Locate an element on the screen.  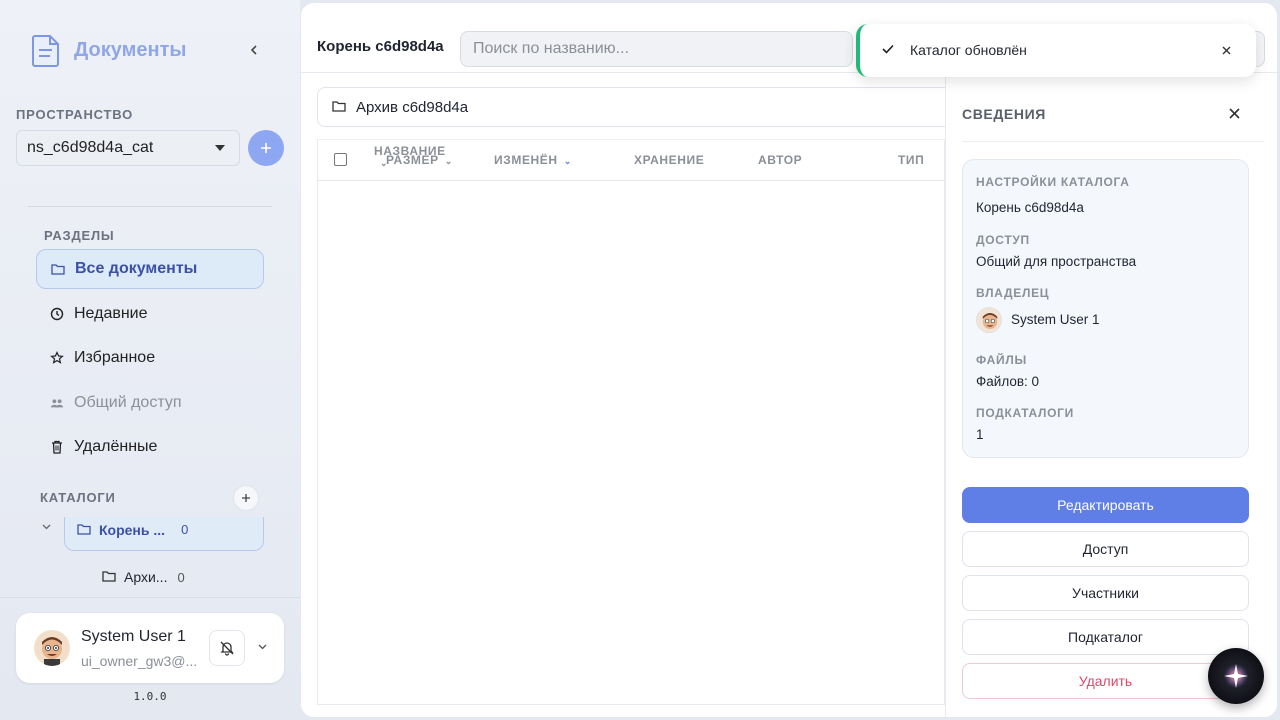
column-storage: ХРАНЕНИЕ is located at coordinates (669, 160).